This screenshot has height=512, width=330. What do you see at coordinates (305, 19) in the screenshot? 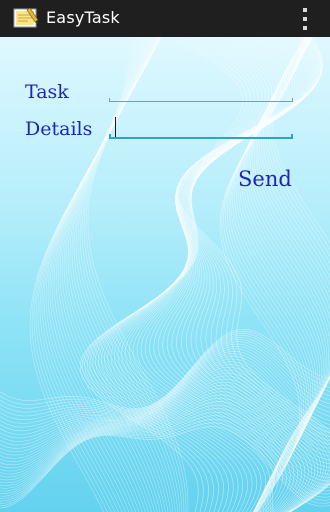
I see `overflow-menu-icon` at bounding box center [305, 19].